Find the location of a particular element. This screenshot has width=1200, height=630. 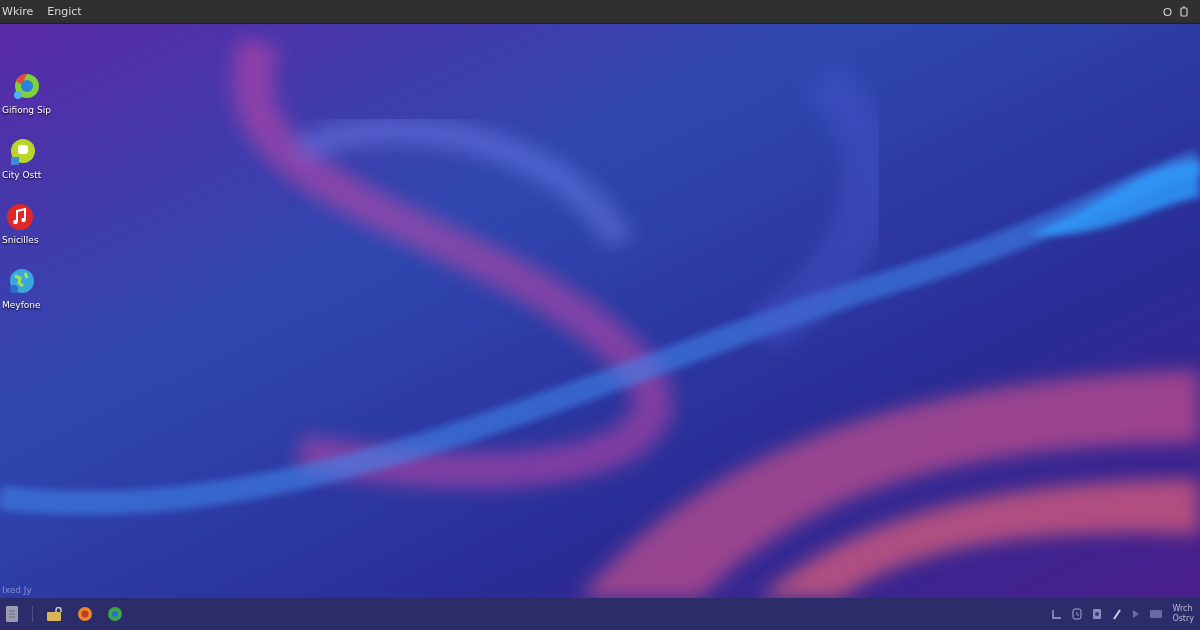

menu-item: Engict is located at coordinates (64, 11).